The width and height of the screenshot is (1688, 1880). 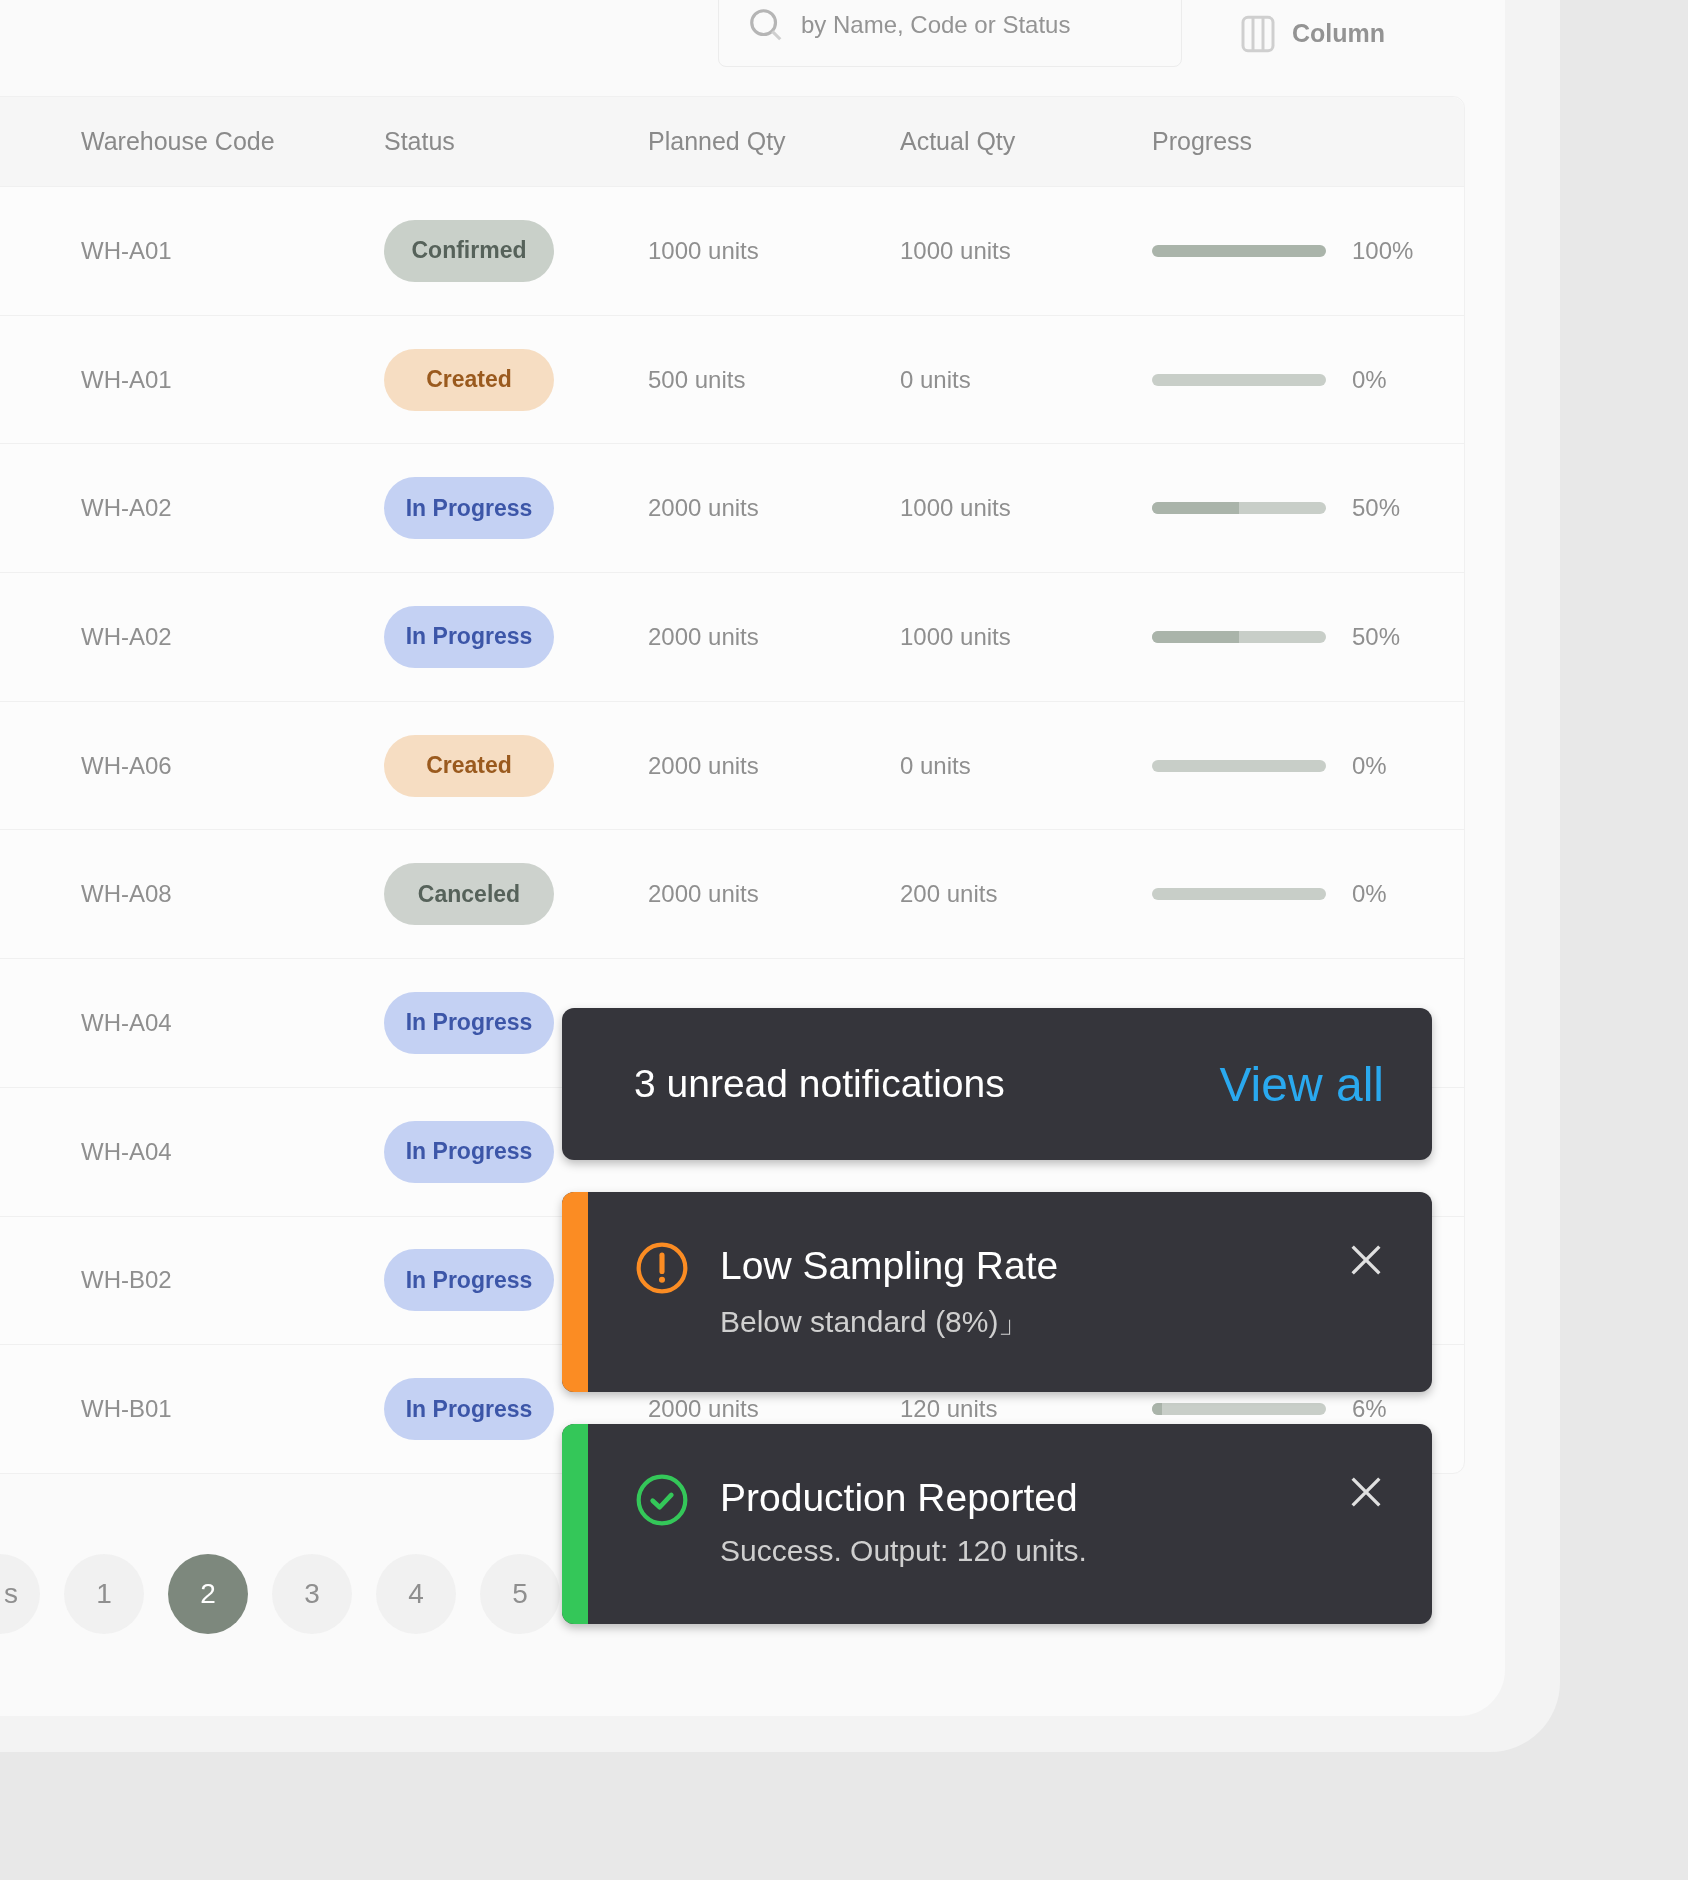 I want to click on column-header: Status, so click(x=420, y=141).